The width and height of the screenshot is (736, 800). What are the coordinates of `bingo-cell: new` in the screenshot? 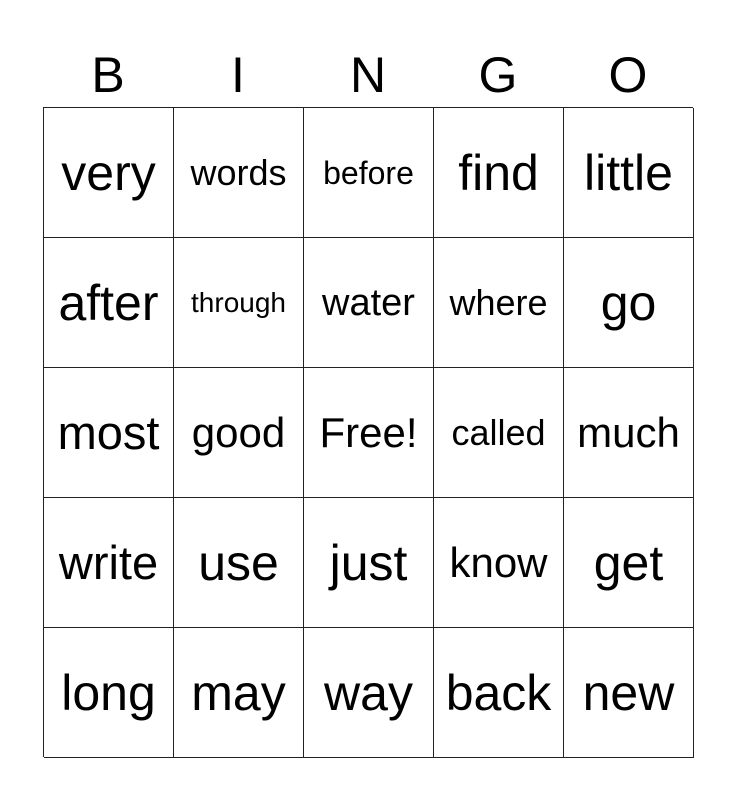 It's located at (629, 693).